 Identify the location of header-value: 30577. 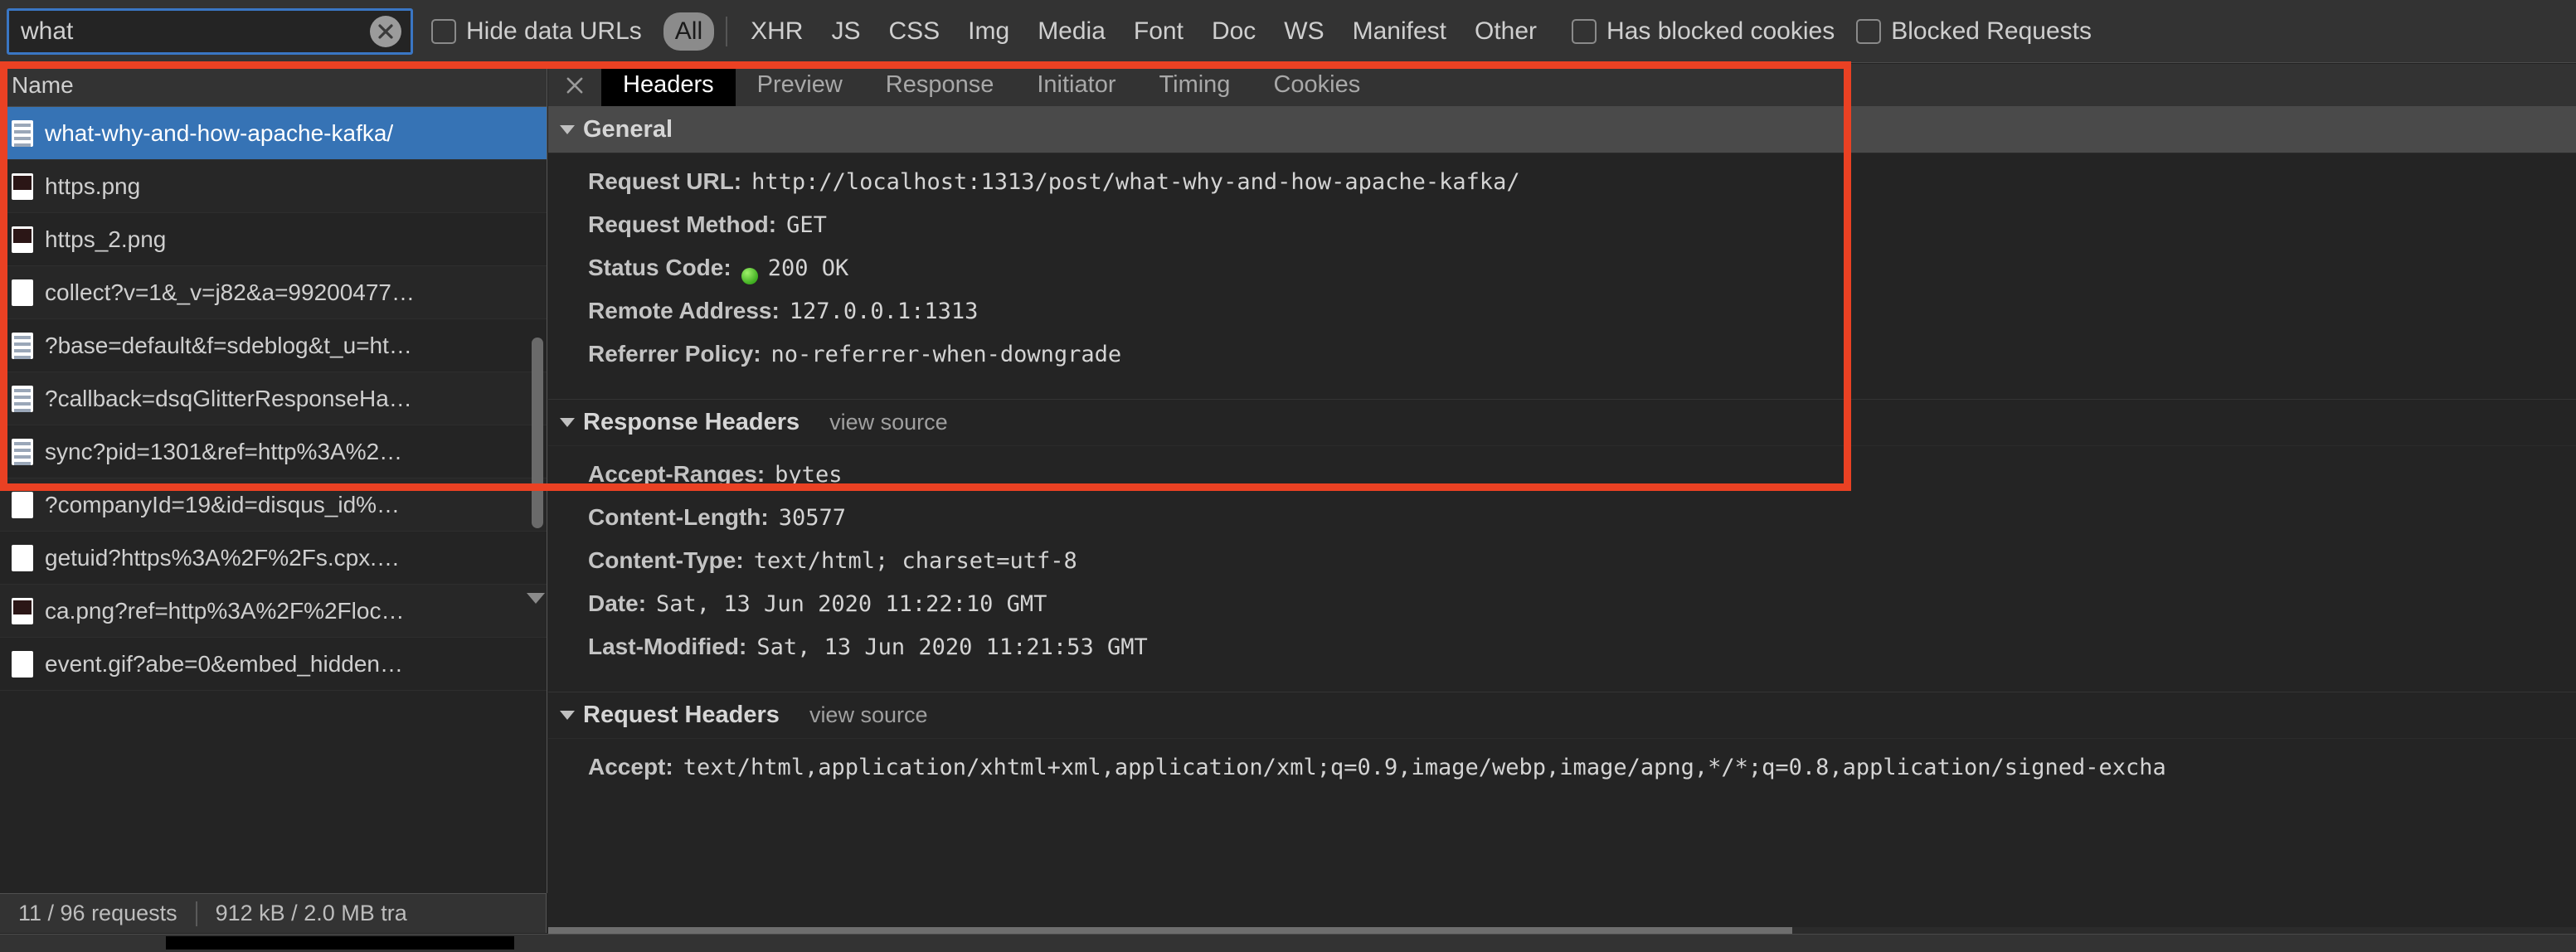
(812, 518).